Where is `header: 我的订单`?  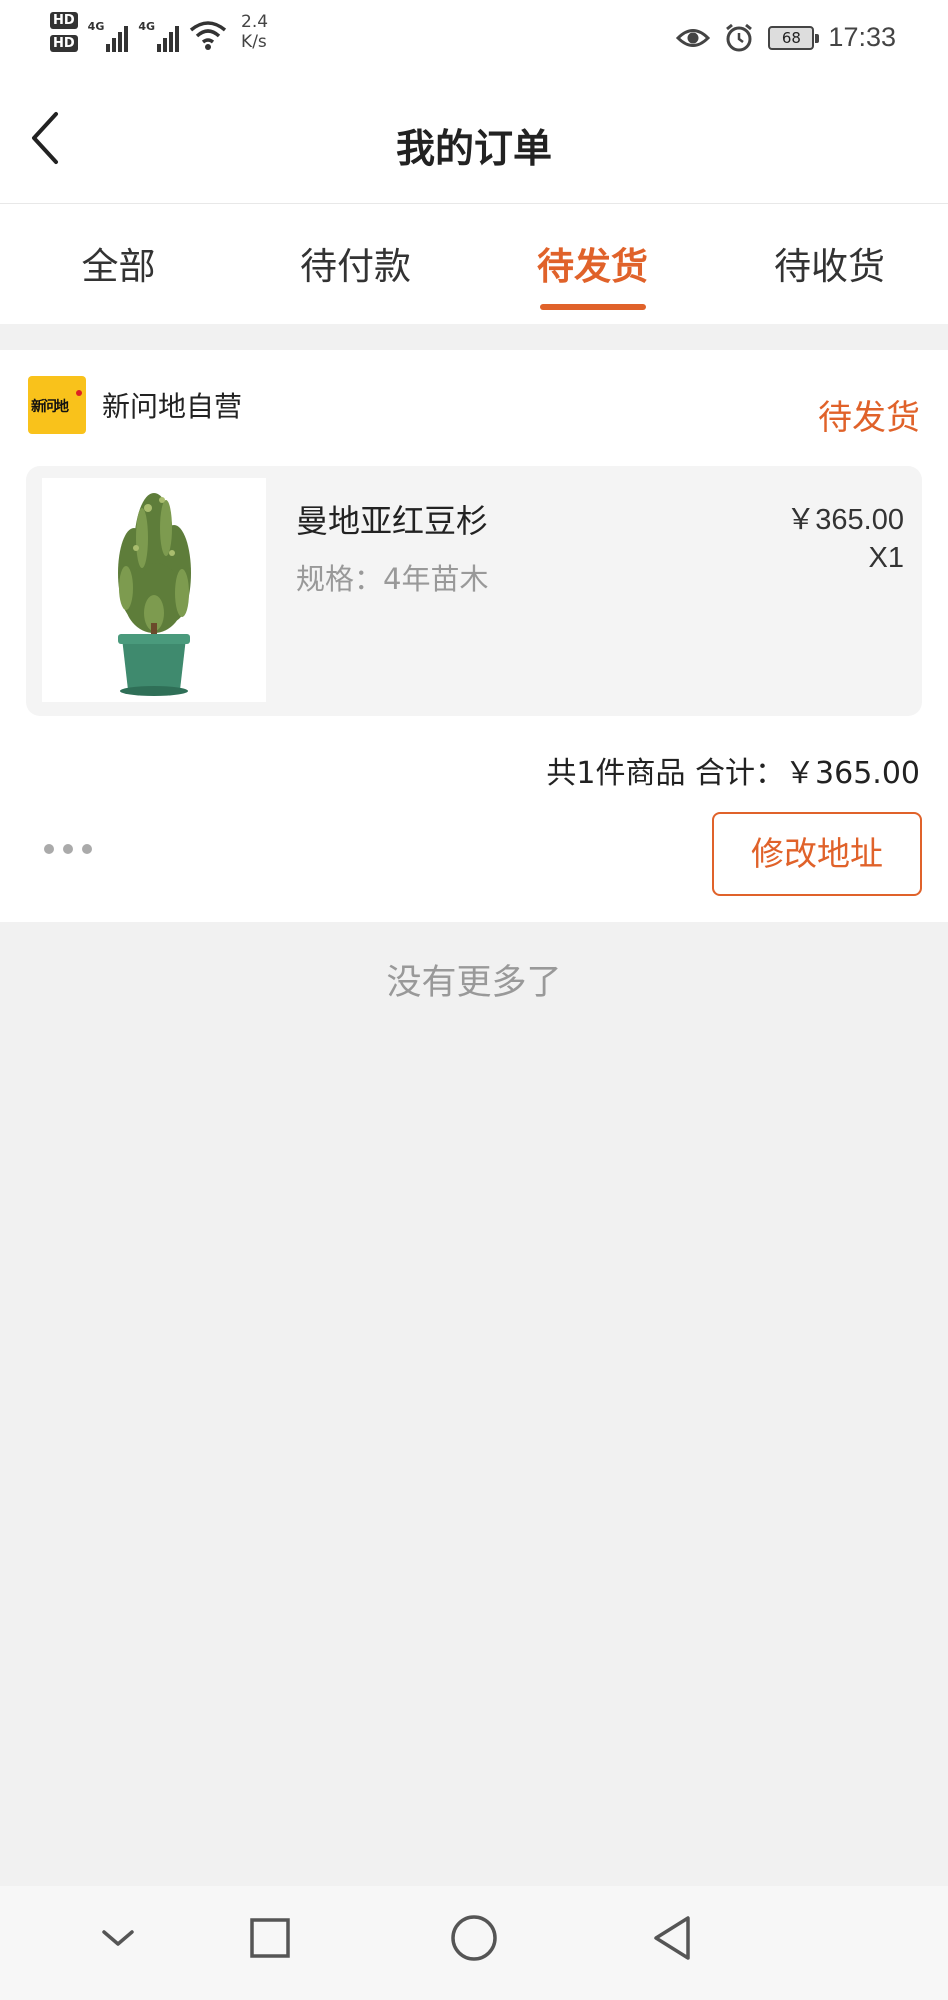 header: 我的订单 is located at coordinates (474, 142).